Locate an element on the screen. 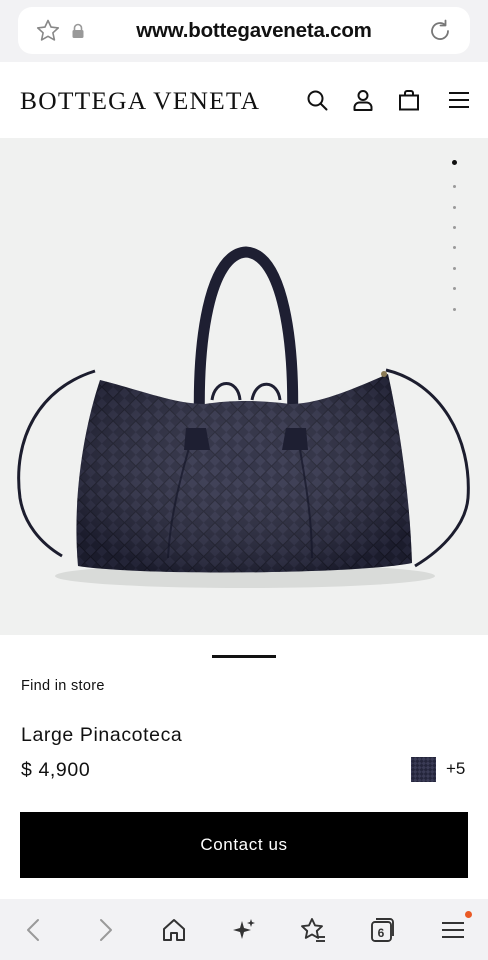 This screenshot has width=488, height=960. search-icon is located at coordinates (317, 100).